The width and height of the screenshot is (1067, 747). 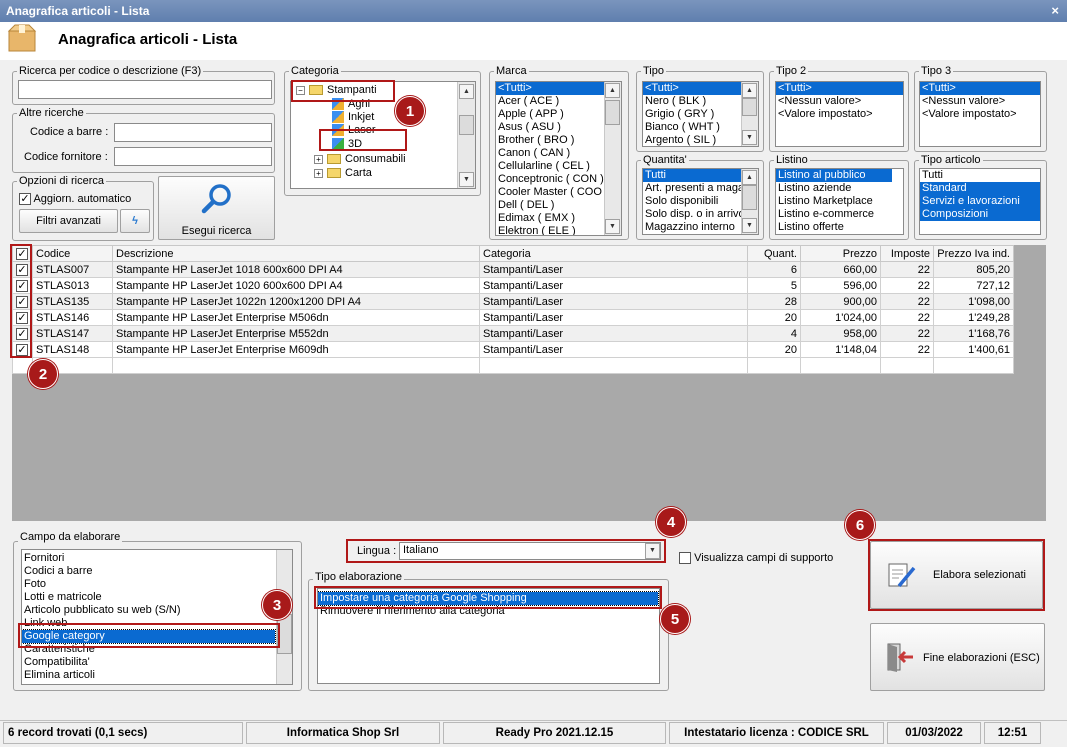 What do you see at coordinates (193, 156) in the screenshot?
I see `supplier-code-field` at bounding box center [193, 156].